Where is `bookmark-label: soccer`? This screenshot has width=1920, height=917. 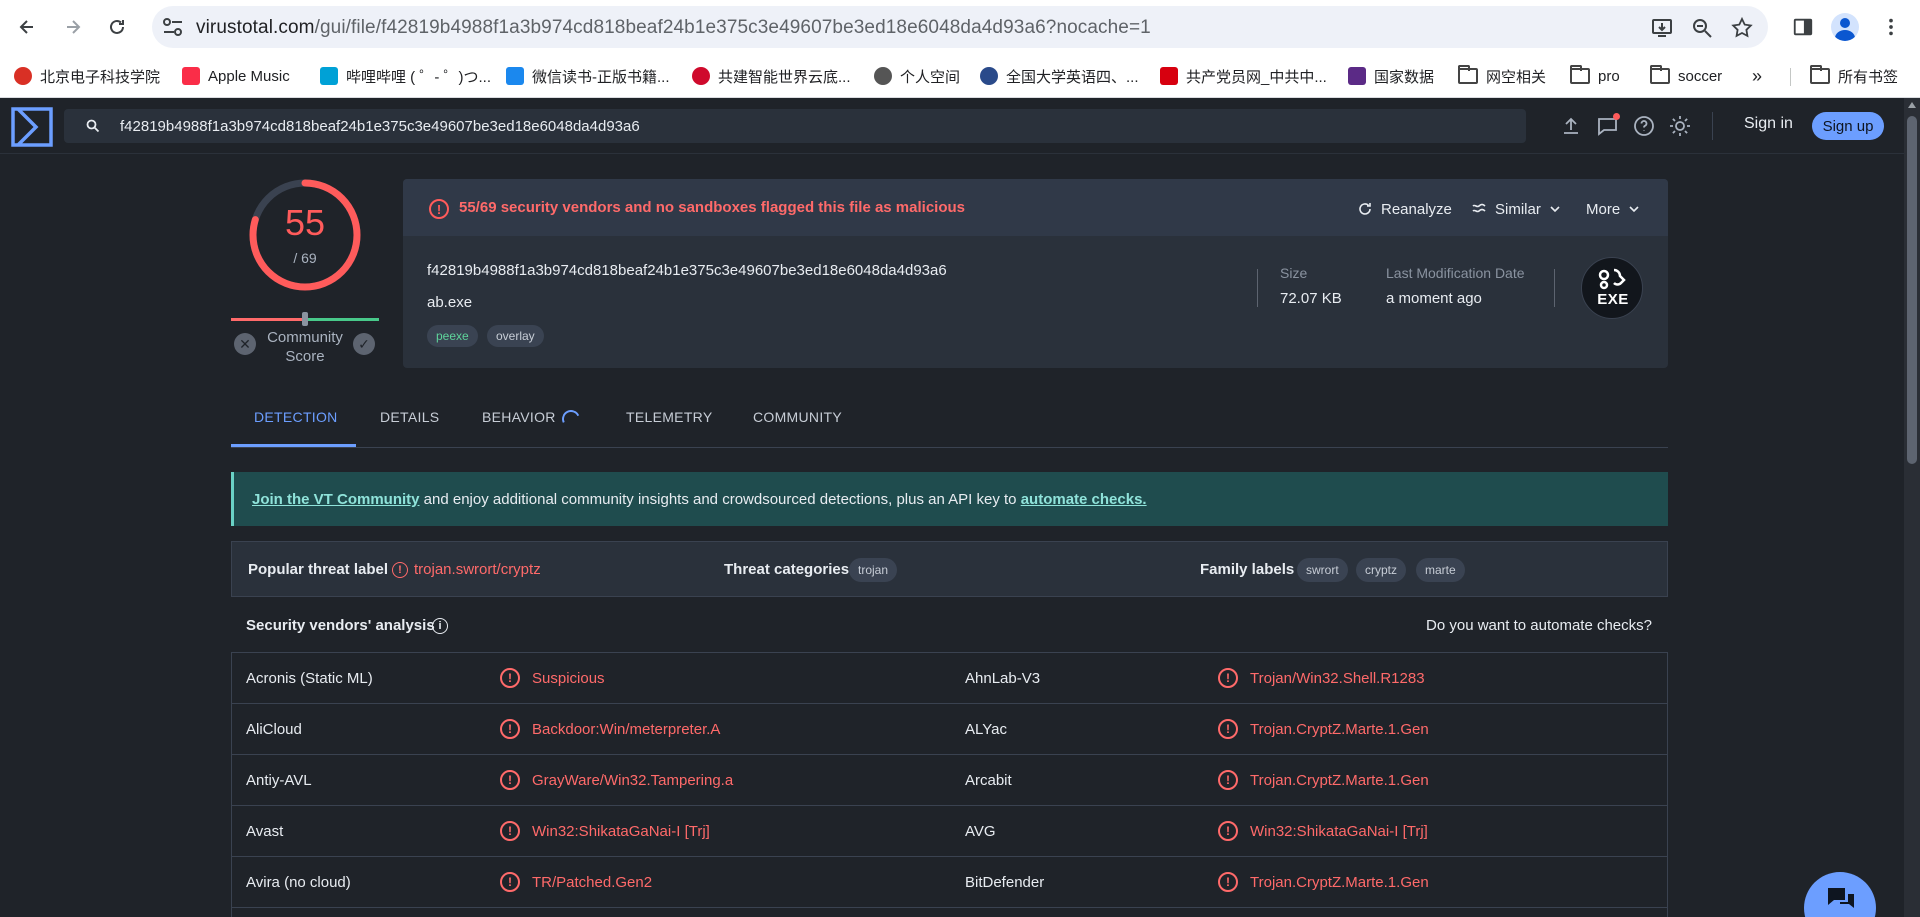 bookmark-label: soccer is located at coordinates (1700, 76).